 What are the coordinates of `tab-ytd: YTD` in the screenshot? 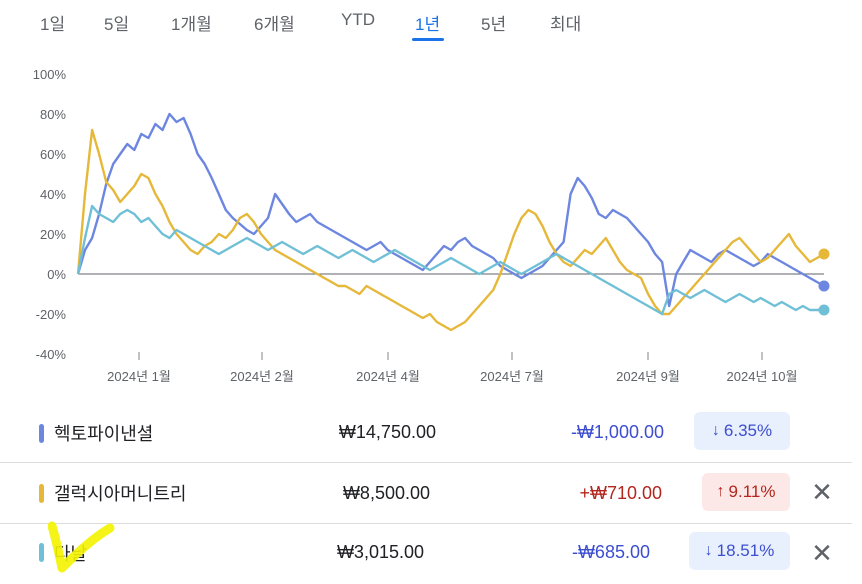 It's located at (358, 20).